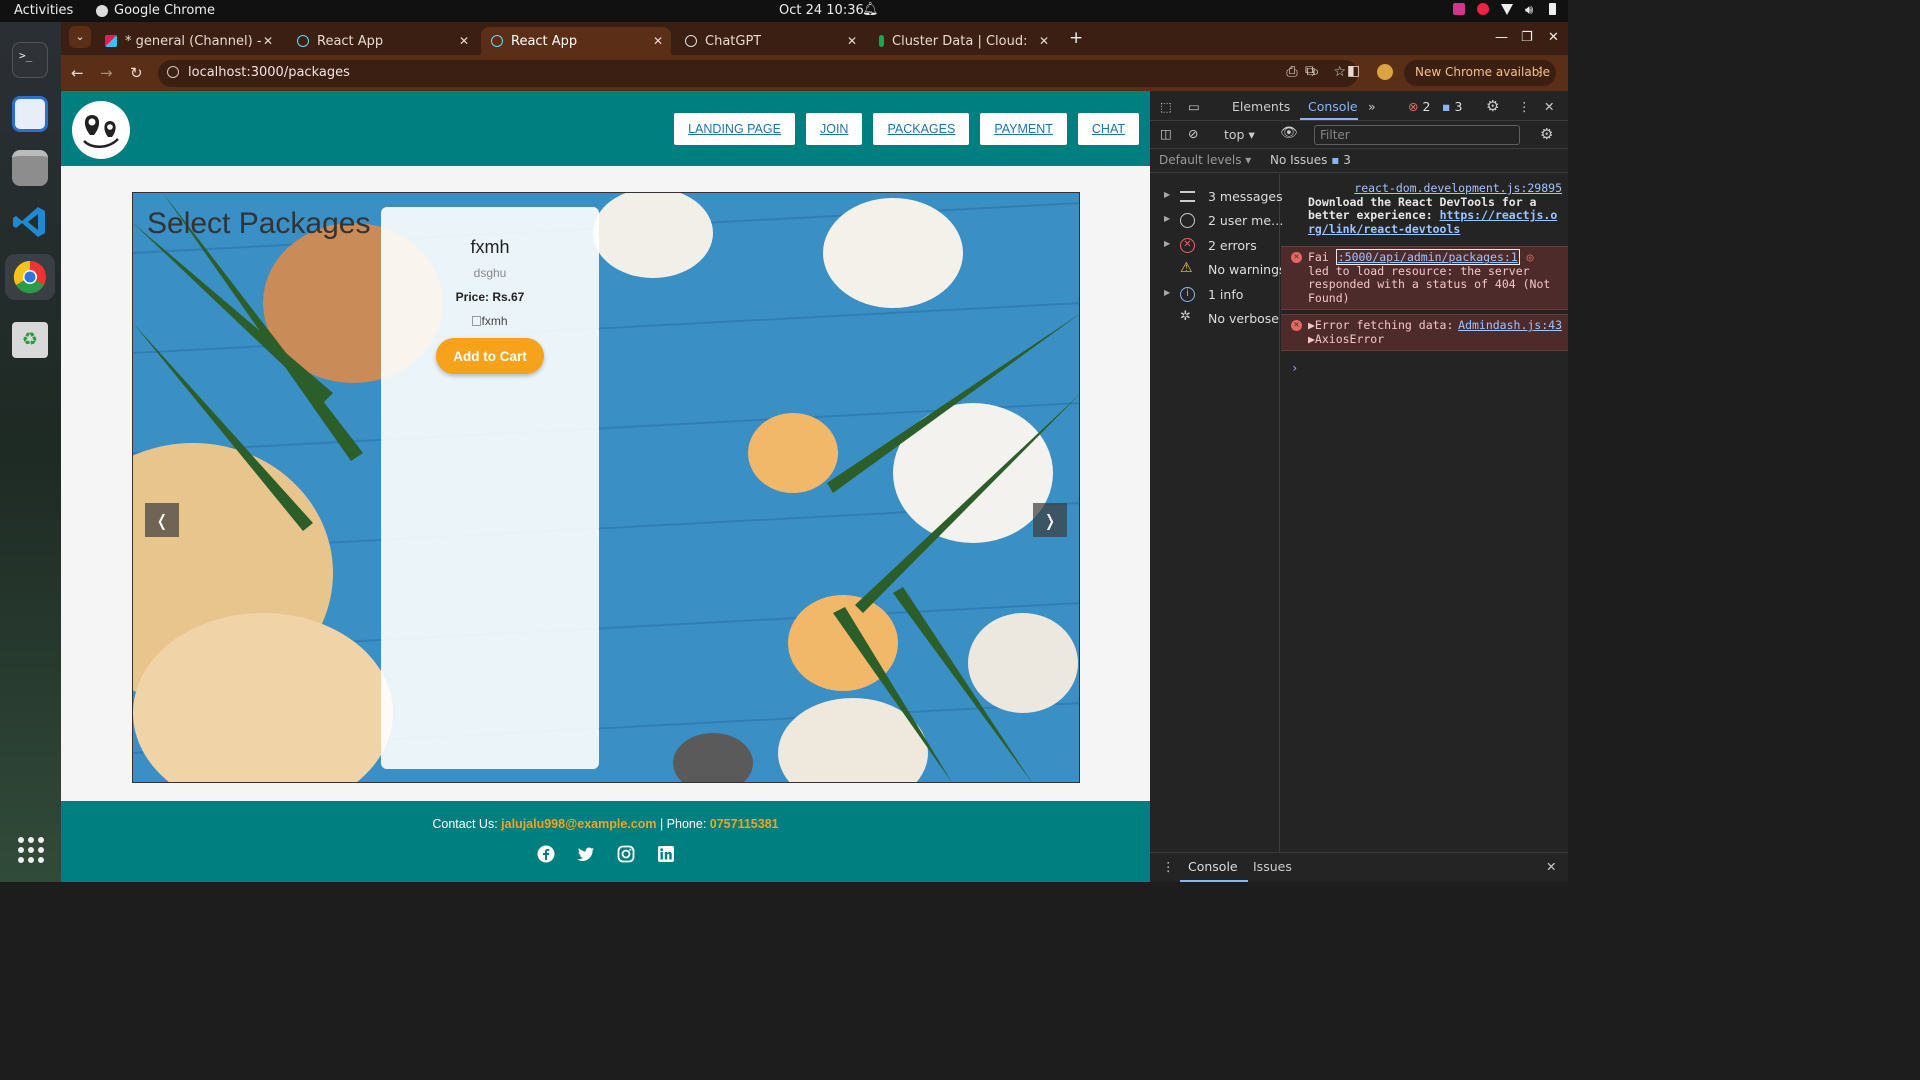 Image resolution: width=1920 pixels, height=1080 pixels. Describe the element at coordinates (30, 340) in the screenshot. I see `trash-icon: ♻` at that location.